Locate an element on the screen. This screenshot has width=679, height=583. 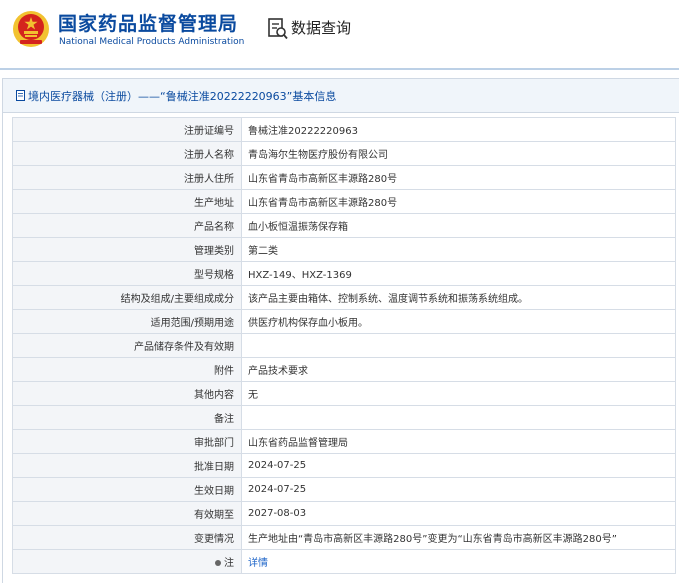
info-dot-icon is located at coordinates (218, 563).